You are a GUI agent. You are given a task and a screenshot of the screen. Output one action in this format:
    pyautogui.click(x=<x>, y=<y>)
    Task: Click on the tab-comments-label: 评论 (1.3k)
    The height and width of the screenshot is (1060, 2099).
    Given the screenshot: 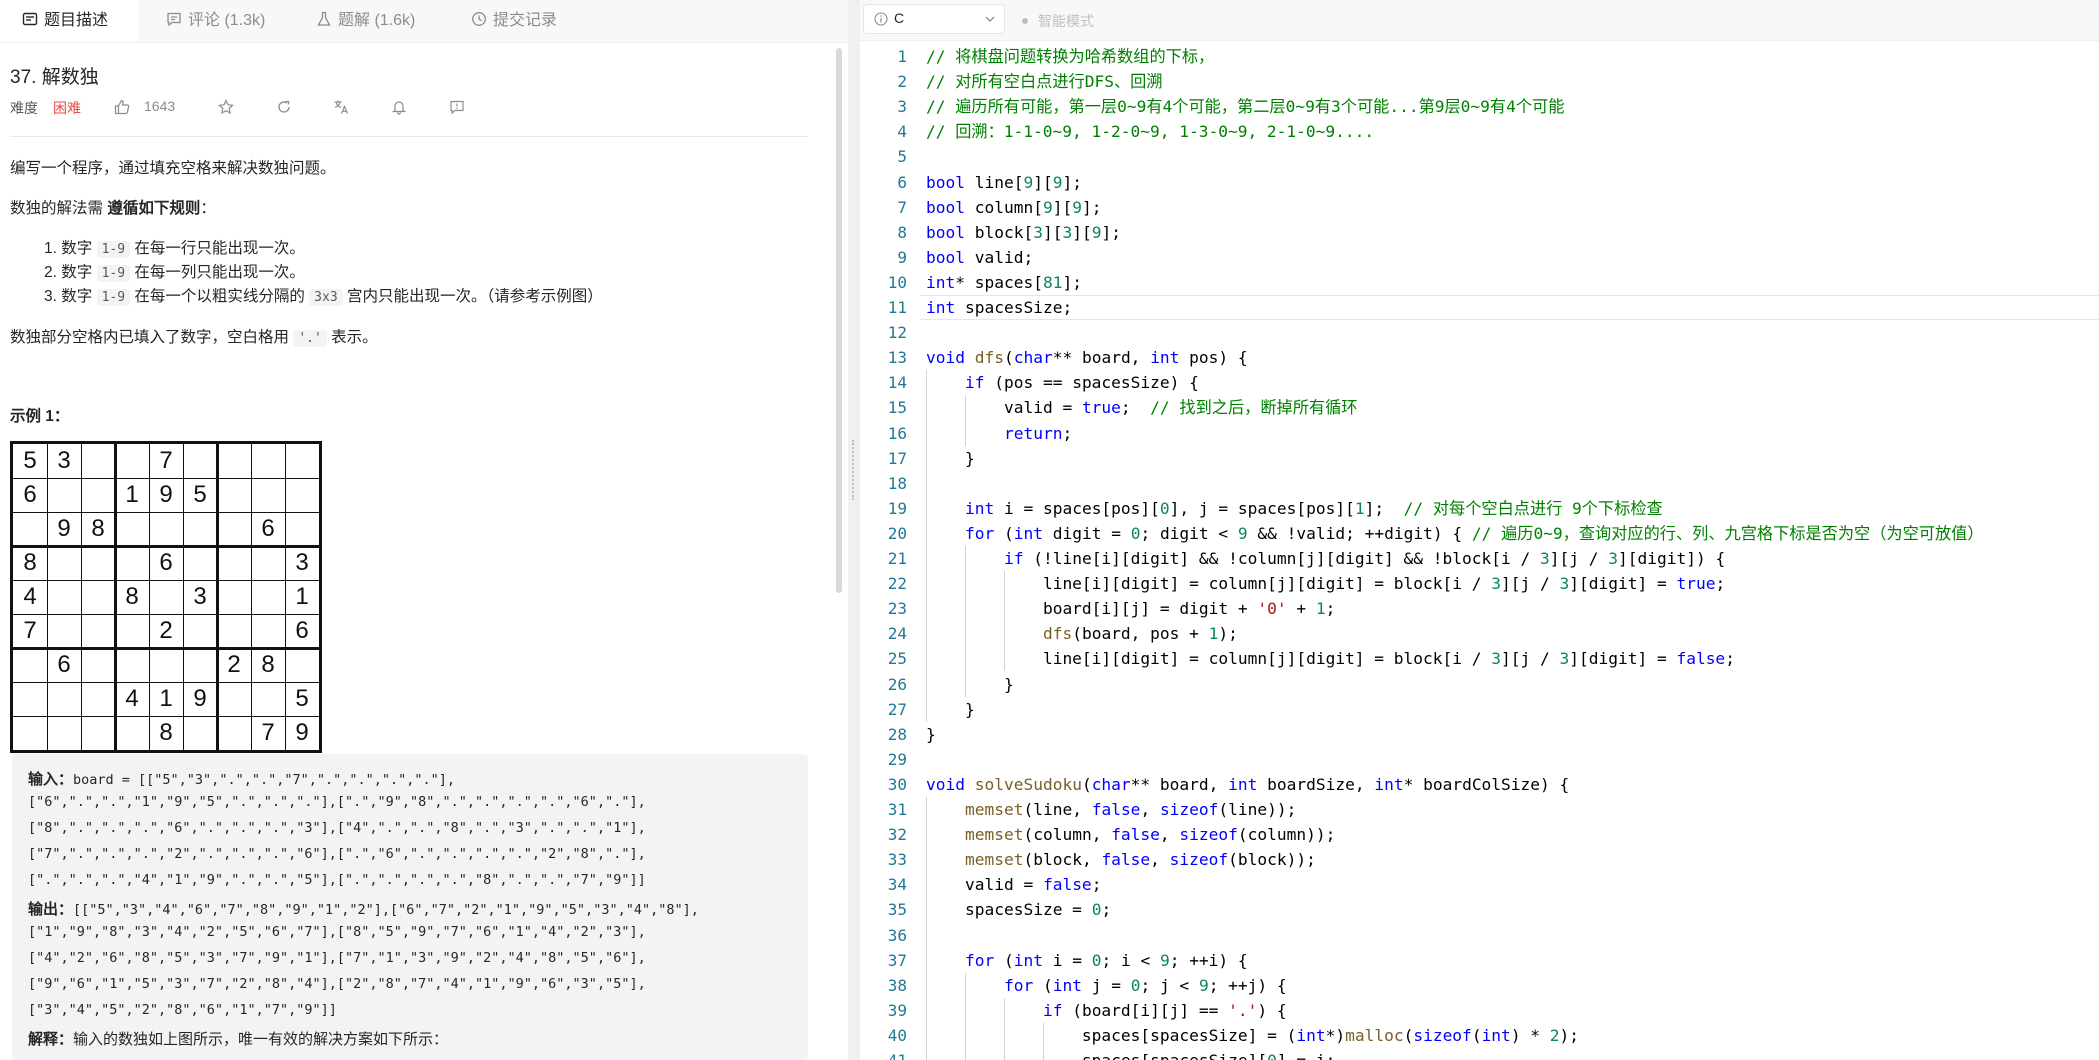 What is the action you would take?
    pyautogui.click(x=227, y=20)
    